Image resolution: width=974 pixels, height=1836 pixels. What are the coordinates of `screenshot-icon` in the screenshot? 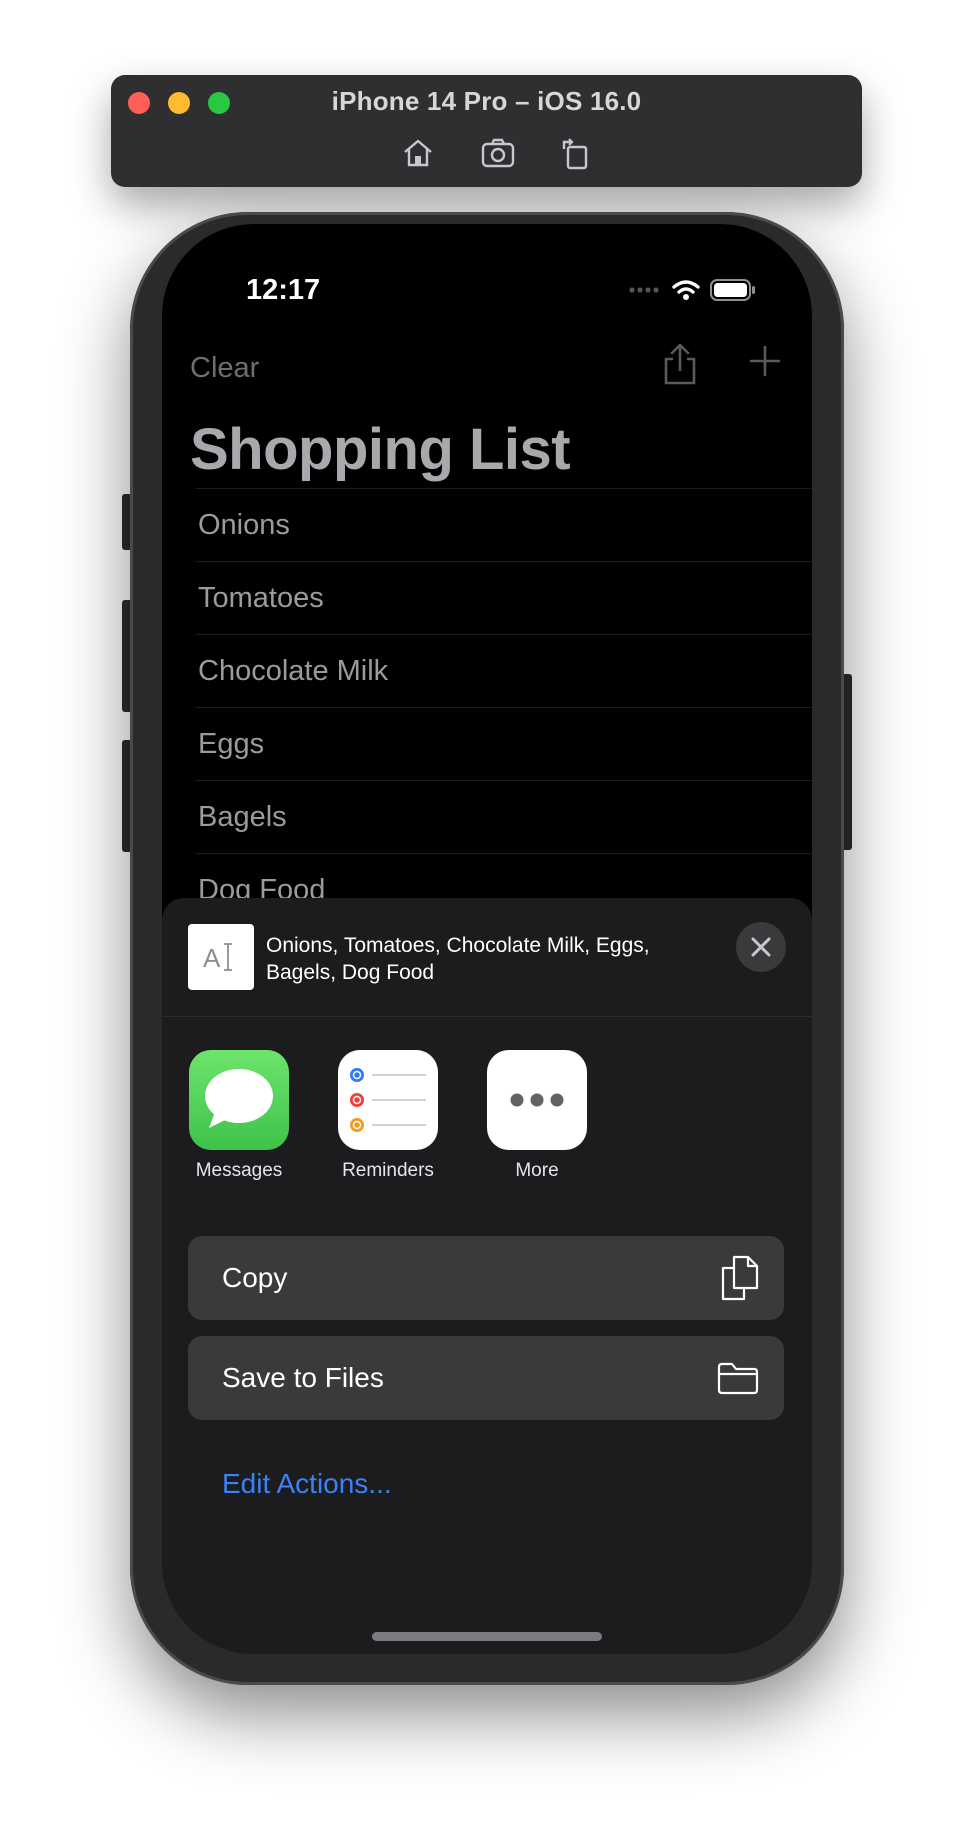 It's located at (498, 153).